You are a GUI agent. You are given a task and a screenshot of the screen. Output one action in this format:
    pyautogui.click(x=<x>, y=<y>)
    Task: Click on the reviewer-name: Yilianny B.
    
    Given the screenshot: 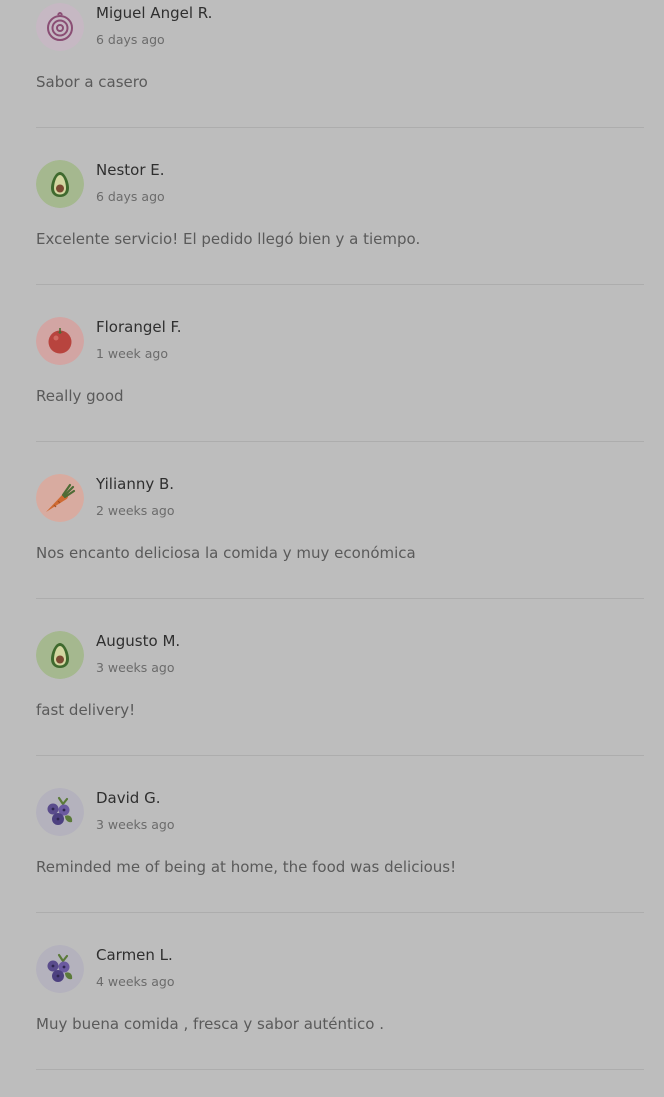 What is the action you would take?
    pyautogui.click(x=135, y=484)
    